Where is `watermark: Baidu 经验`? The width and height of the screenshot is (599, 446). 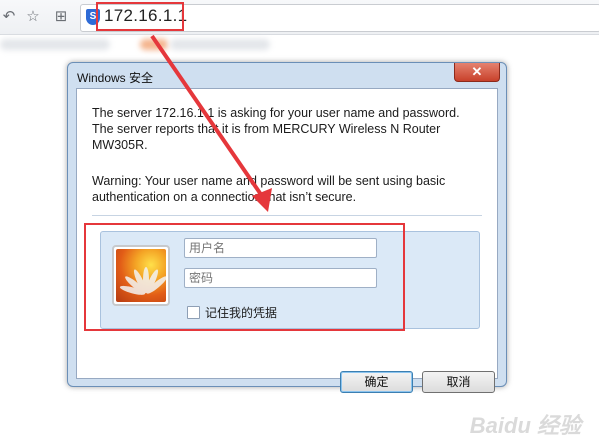 watermark: Baidu 经验 is located at coordinates (525, 425).